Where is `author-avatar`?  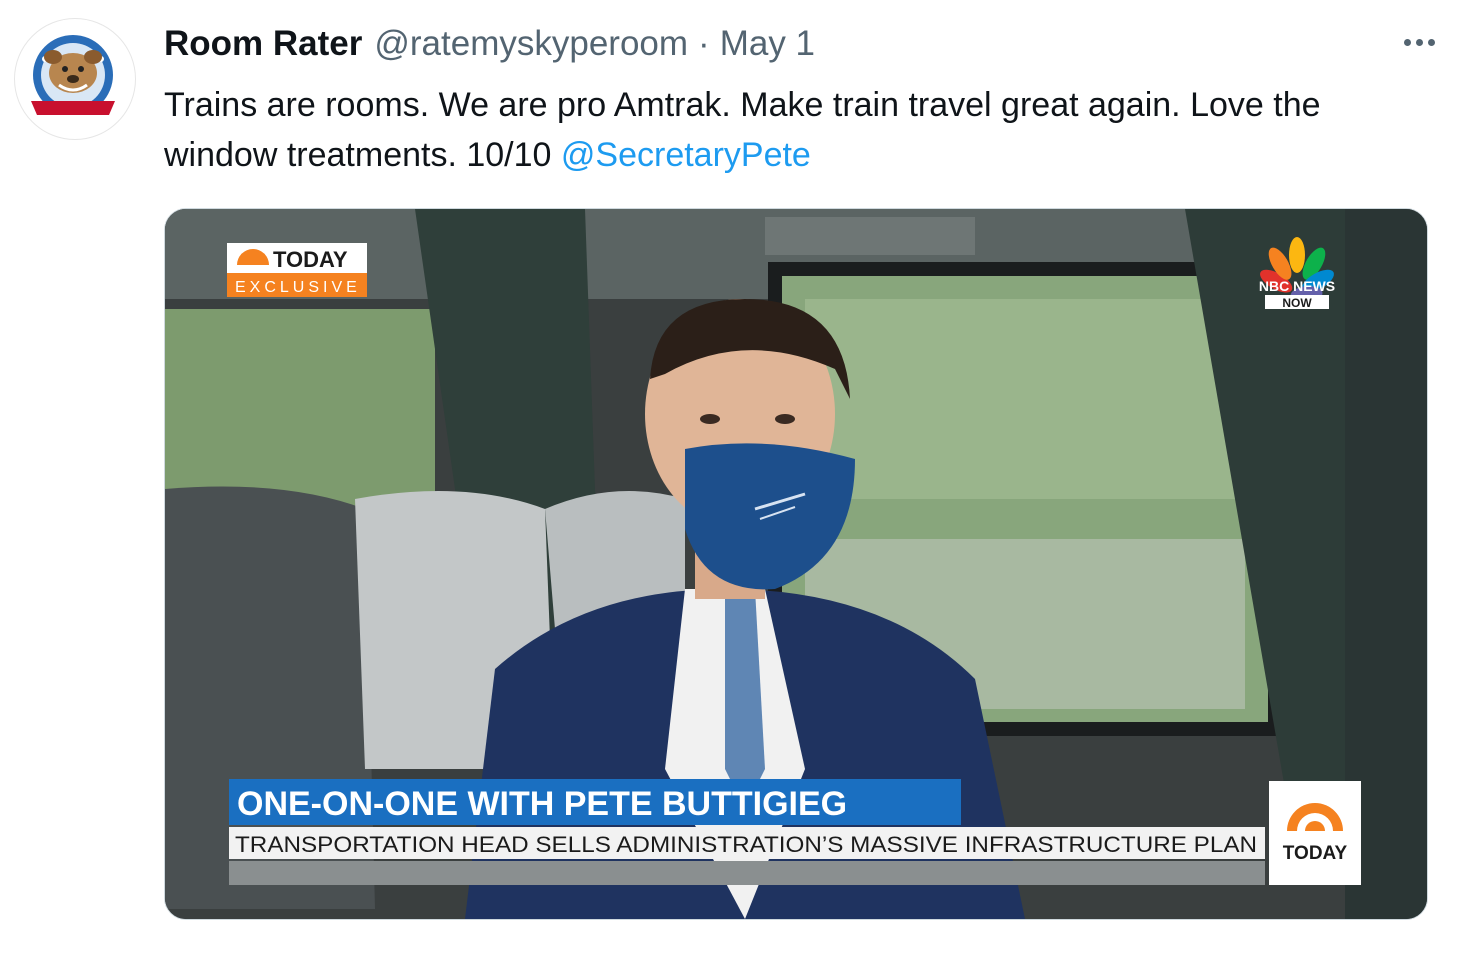
author-avatar is located at coordinates (75, 79).